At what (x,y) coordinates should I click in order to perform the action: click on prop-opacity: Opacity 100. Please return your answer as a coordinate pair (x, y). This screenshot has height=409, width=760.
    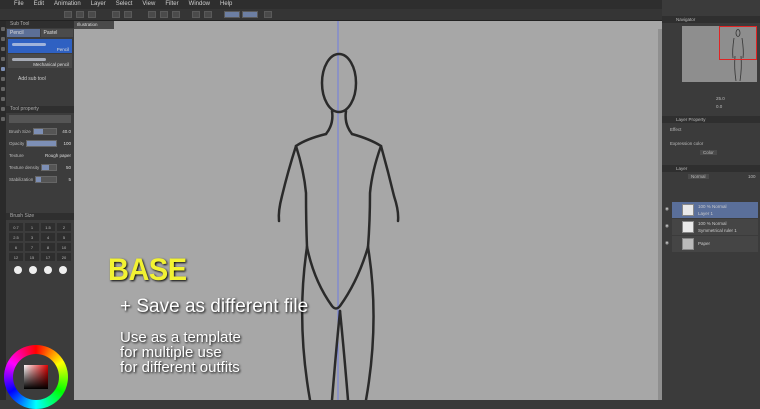
    Looking at the image, I should click on (40, 143).